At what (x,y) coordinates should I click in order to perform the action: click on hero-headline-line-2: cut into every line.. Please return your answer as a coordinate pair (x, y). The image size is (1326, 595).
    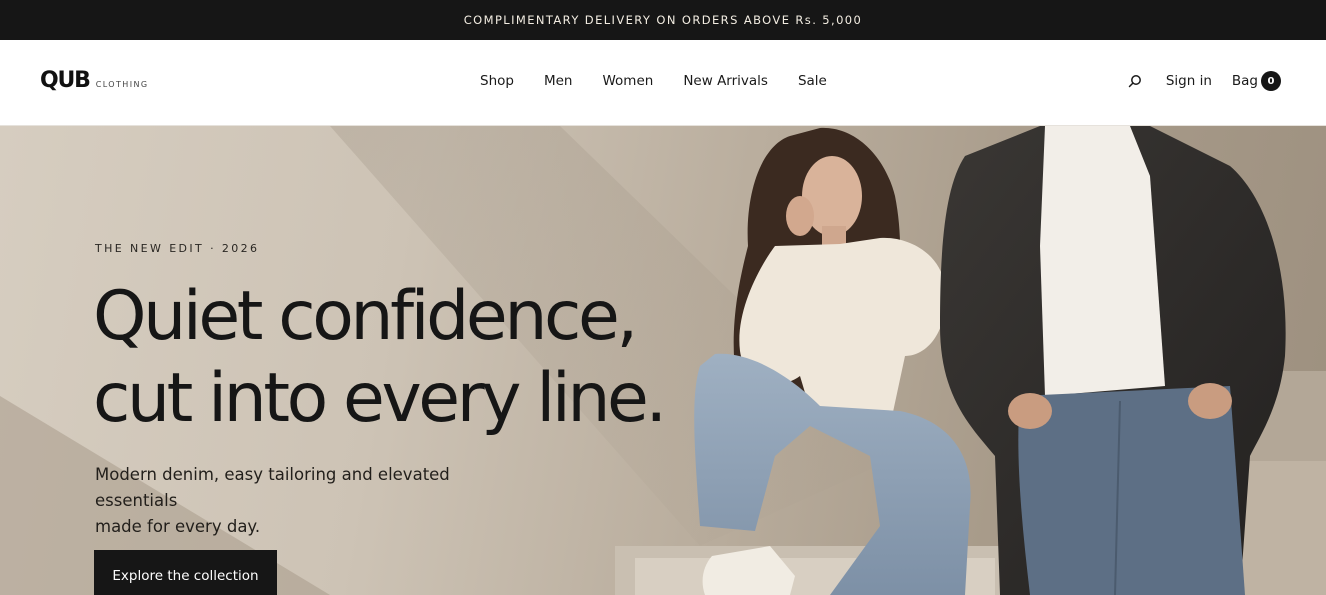
    Looking at the image, I should click on (380, 398).